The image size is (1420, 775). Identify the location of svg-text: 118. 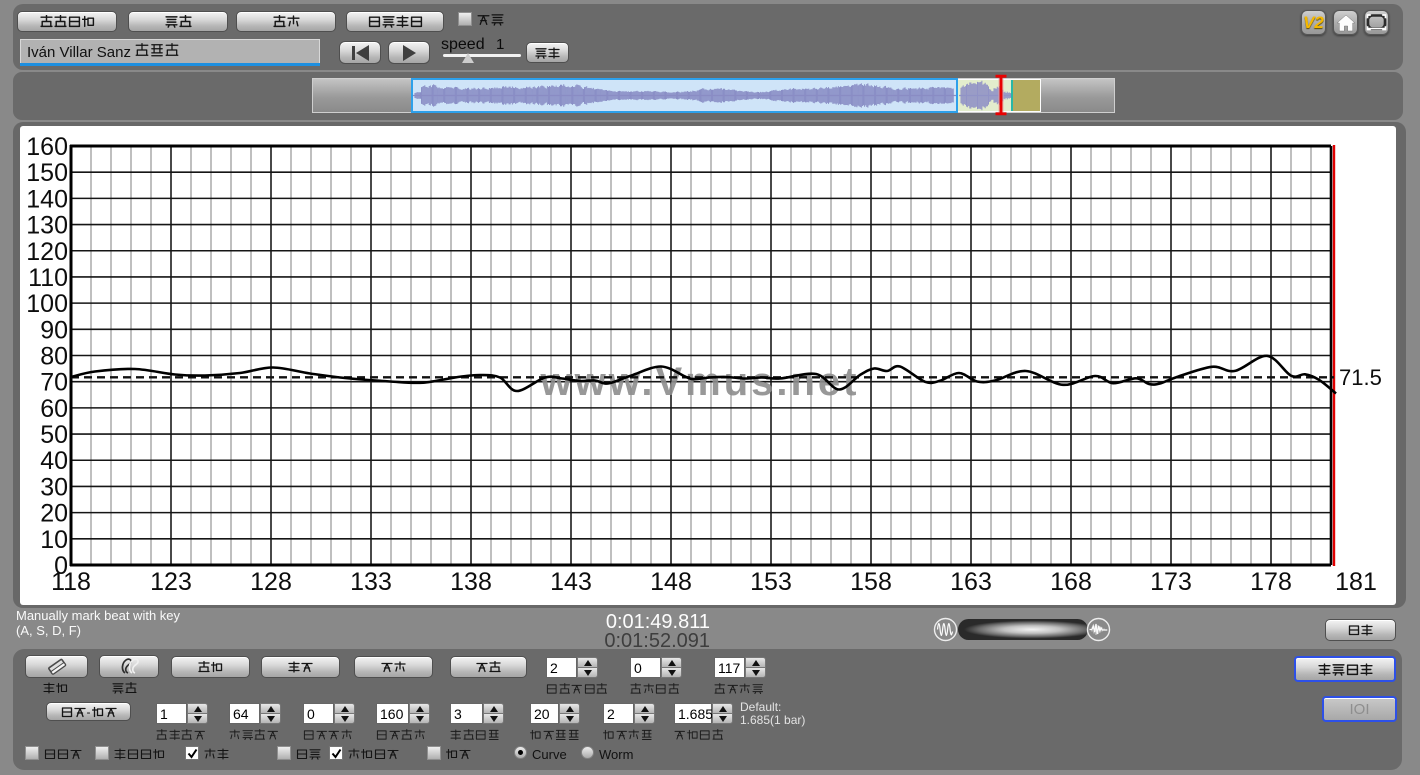
(71, 582).